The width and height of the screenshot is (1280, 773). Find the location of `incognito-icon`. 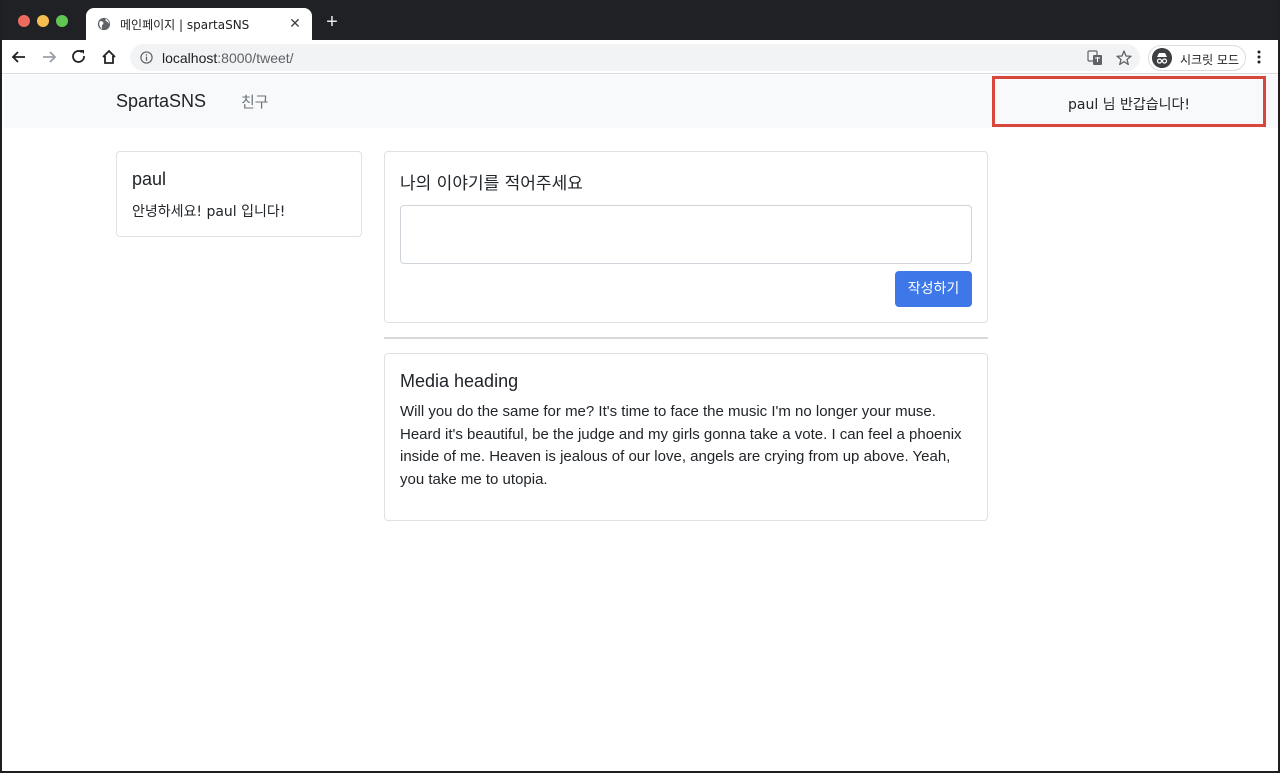

incognito-icon is located at coordinates (1162, 58).